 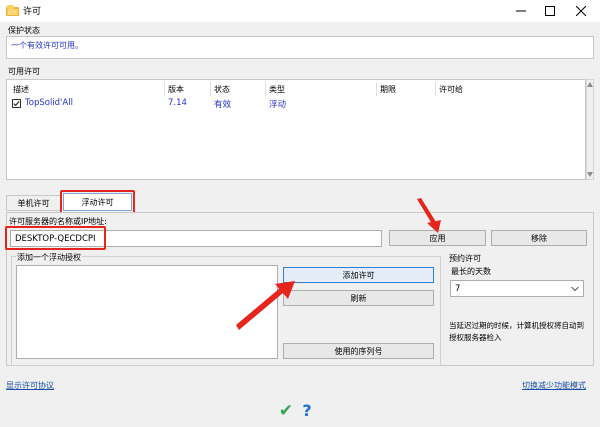 I want to click on reservation-label: 预约许可, so click(x=465, y=258).